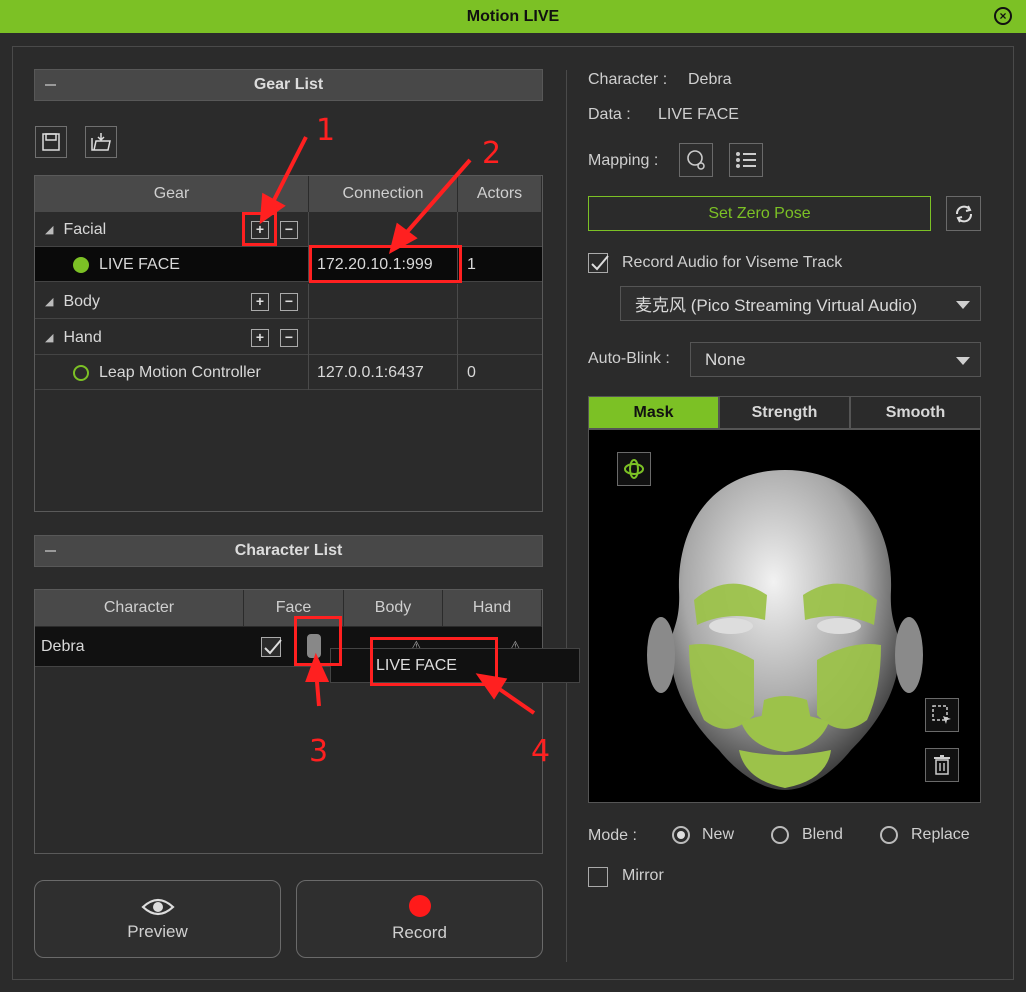  Describe the element at coordinates (419, 906) in the screenshot. I see `record-dot-icon` at that location.